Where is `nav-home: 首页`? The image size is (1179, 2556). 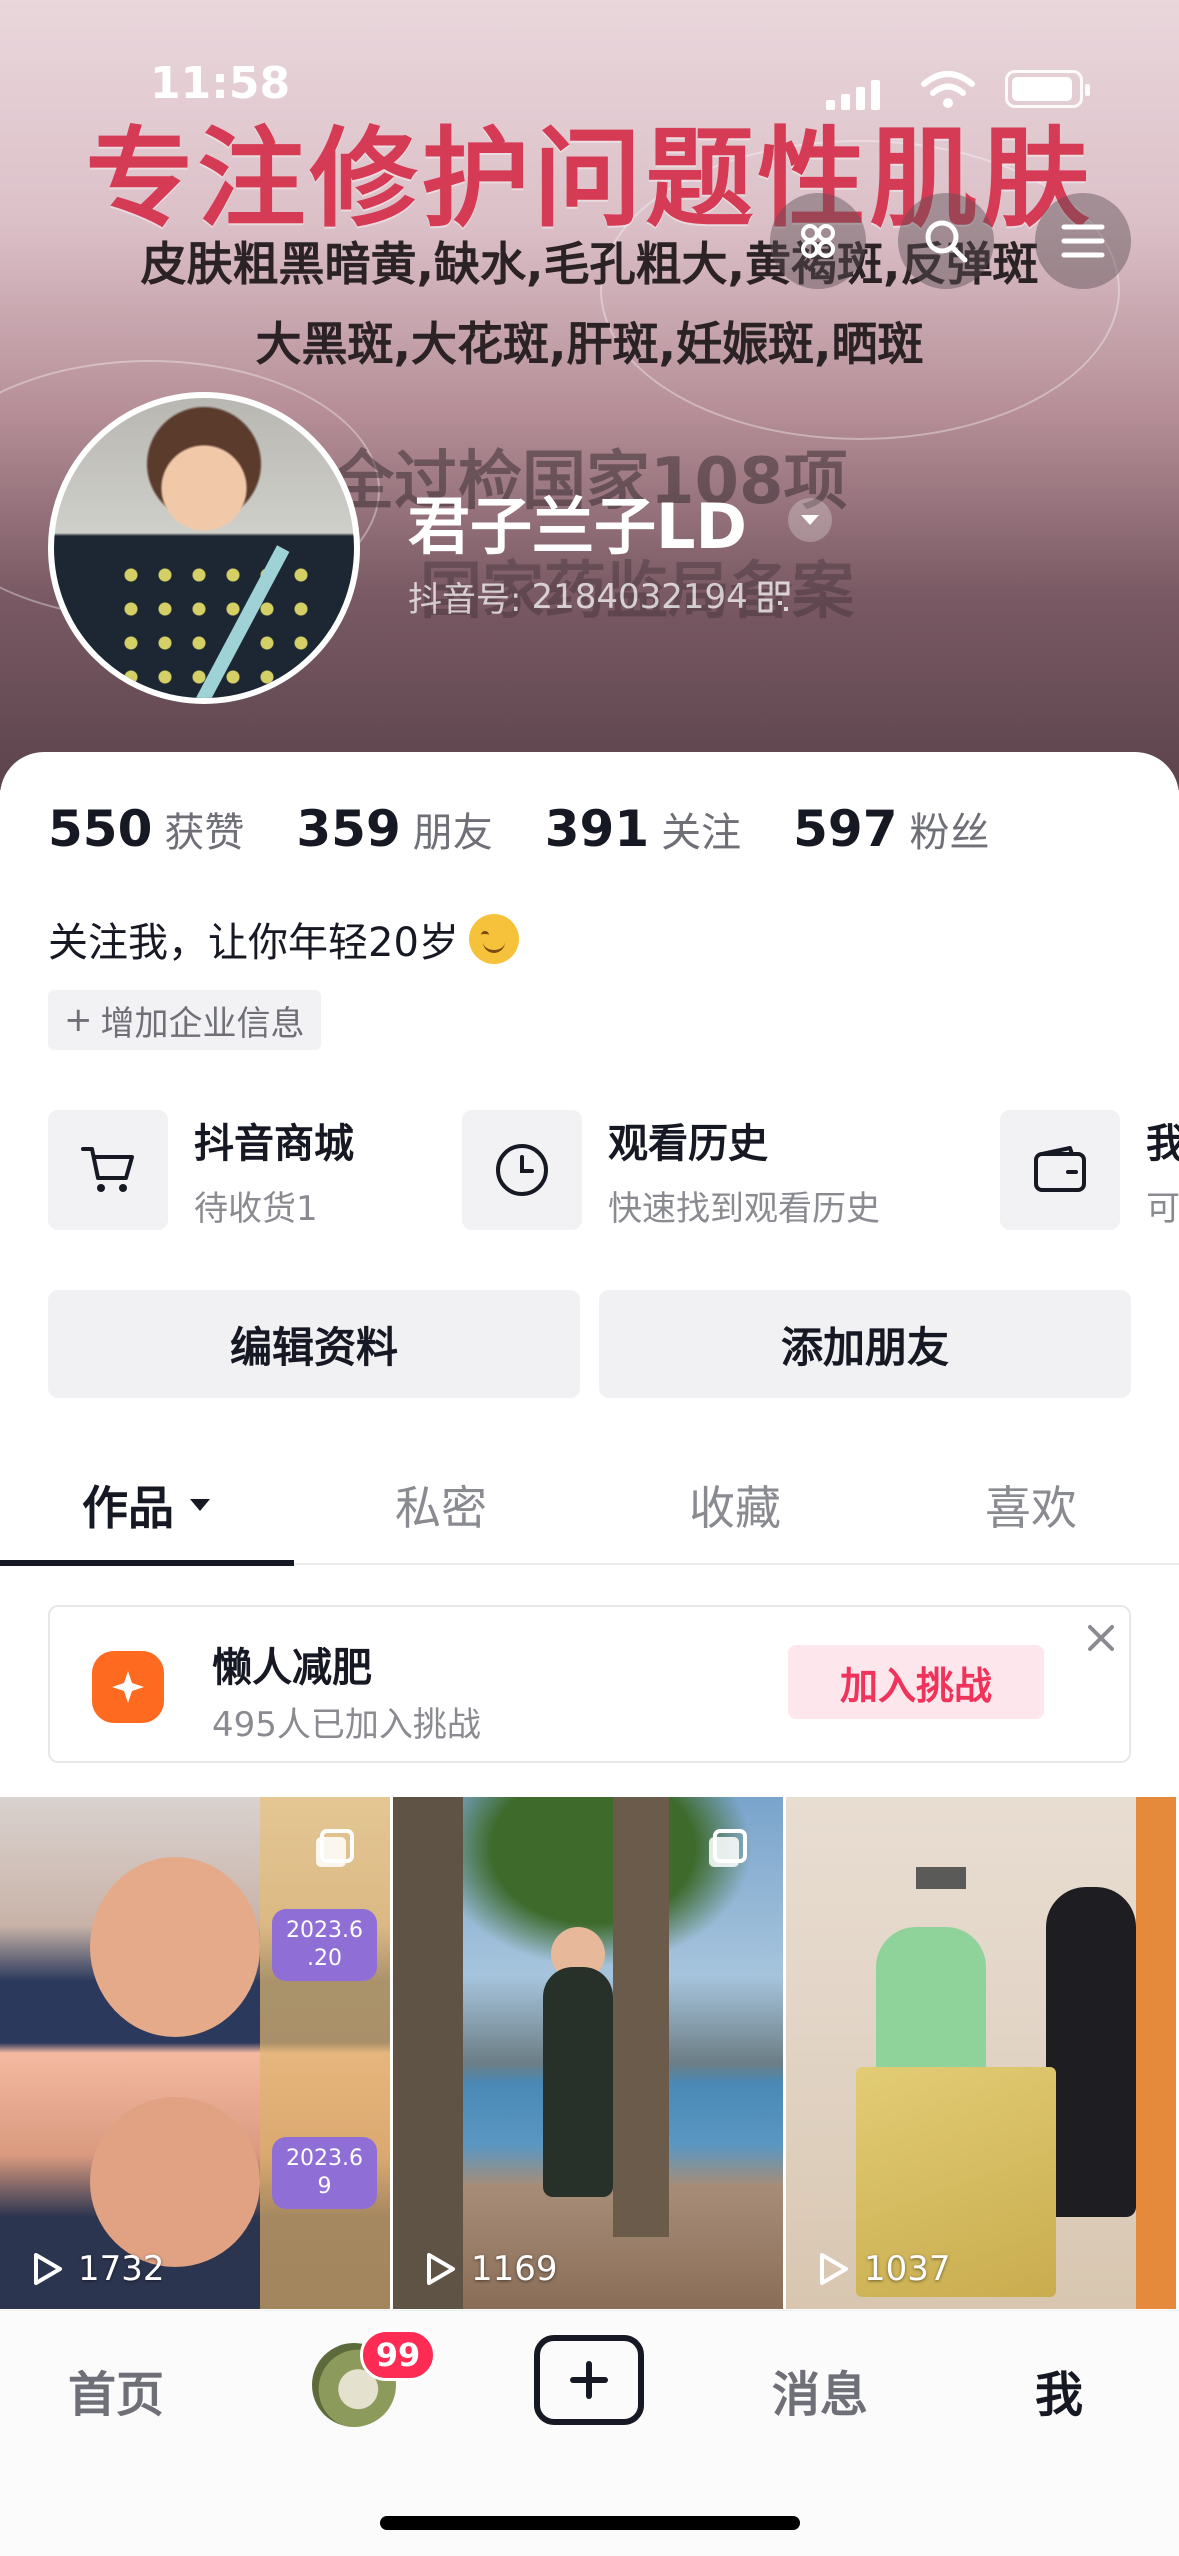
nav-home: 首页 is located at coordinates (116, 2390).